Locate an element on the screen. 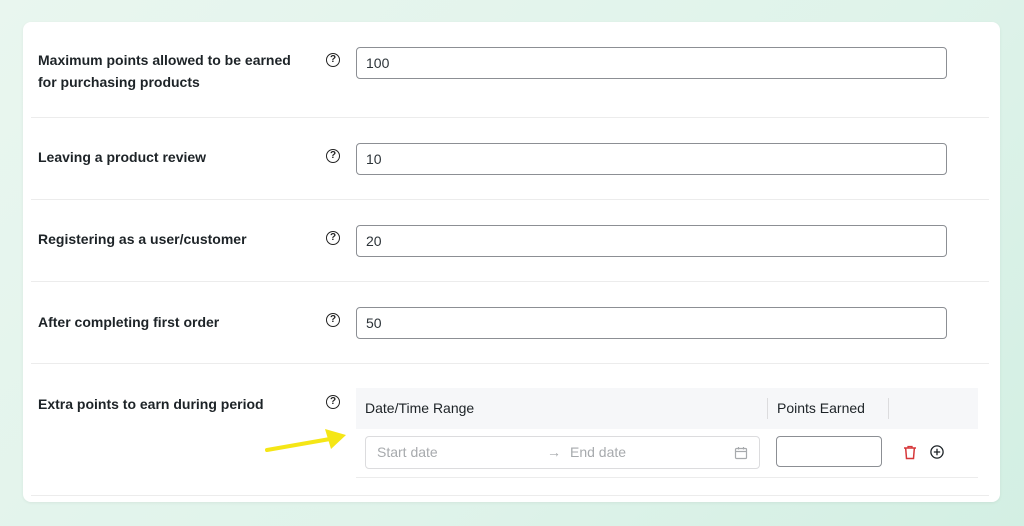 Image resolution: width=1024 pixels, height=526 pixels. column-header-range: Date/Time Range is located at coordinates (420, 408).